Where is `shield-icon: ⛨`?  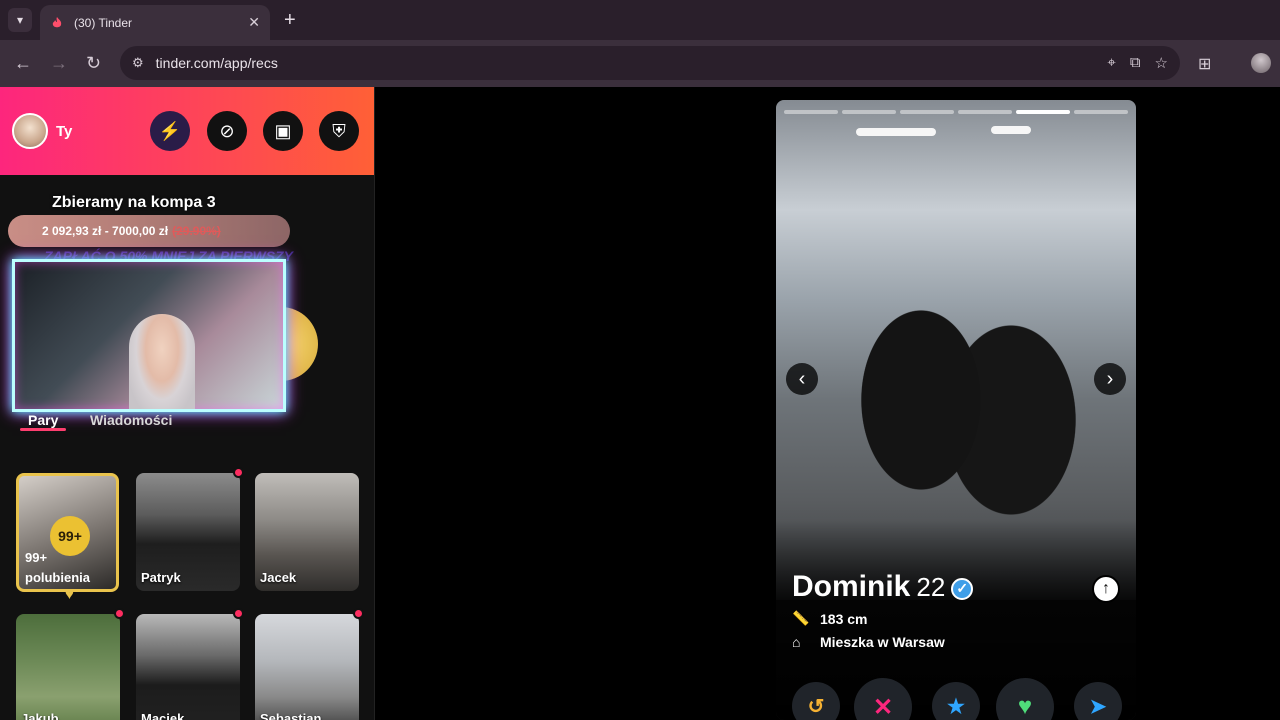 shield-icon: ⛨ is located at coordinates (339, 131).